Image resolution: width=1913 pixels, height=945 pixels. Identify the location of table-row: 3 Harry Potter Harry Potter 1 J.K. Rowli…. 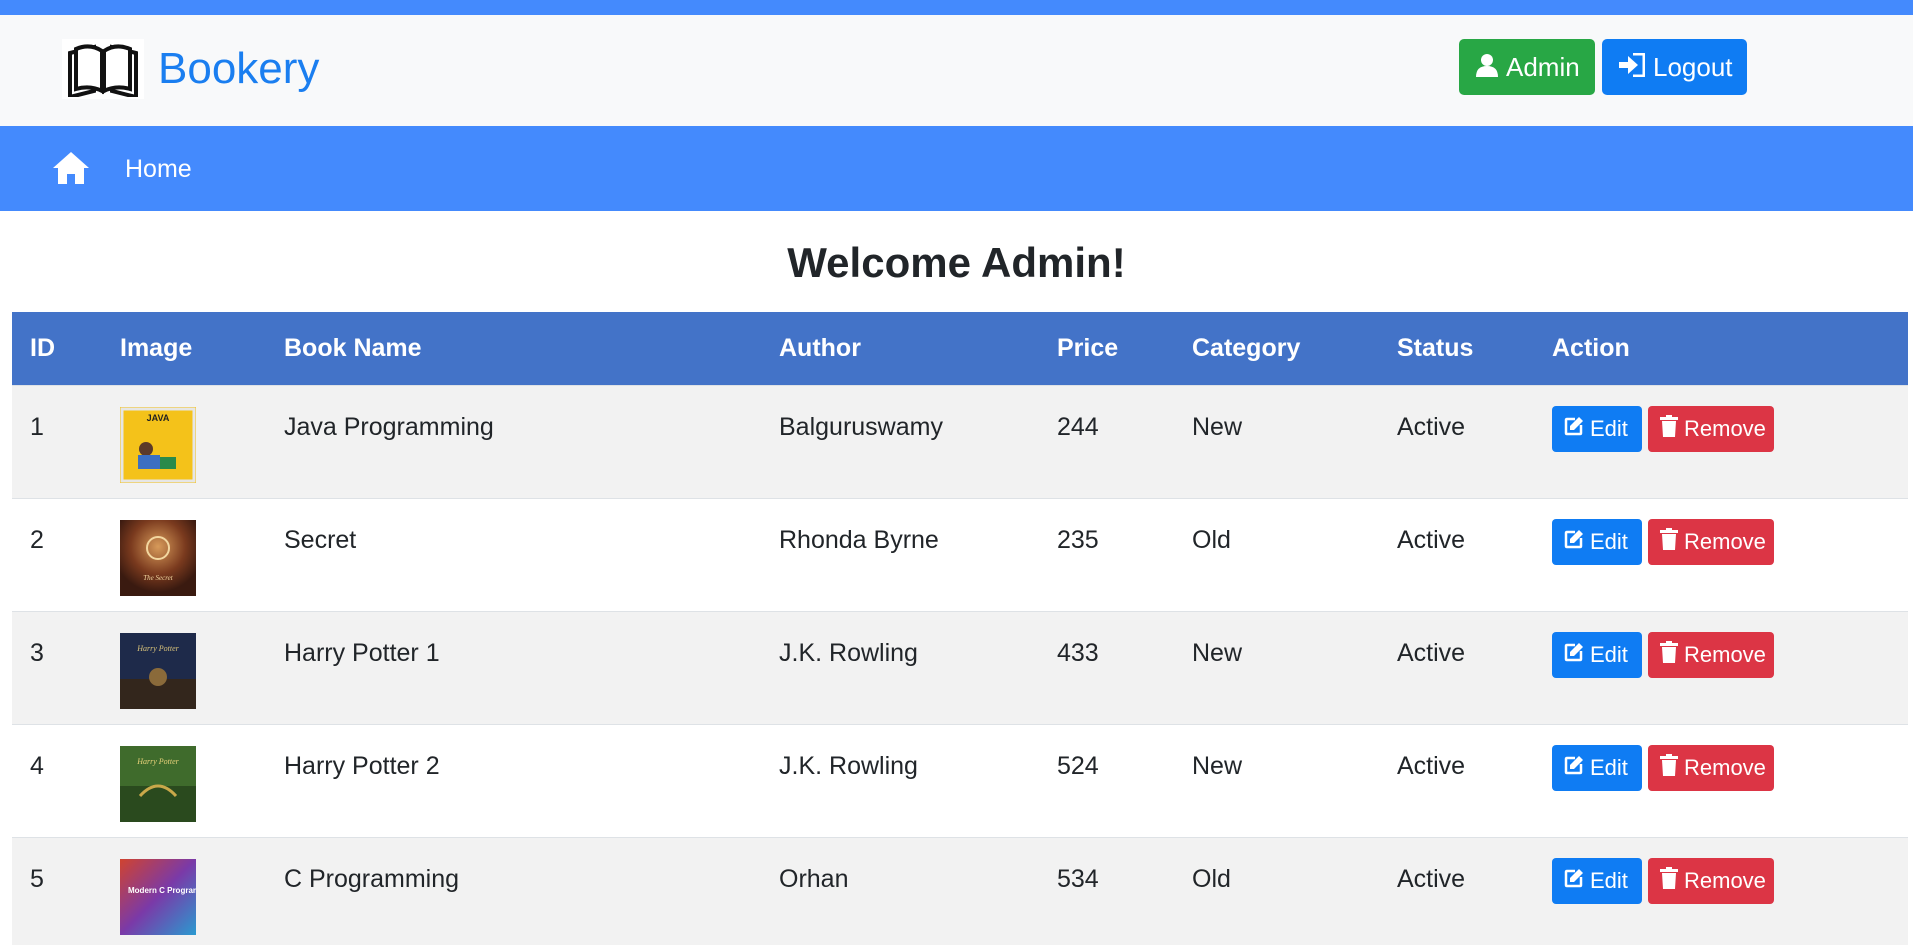
(960, 667).